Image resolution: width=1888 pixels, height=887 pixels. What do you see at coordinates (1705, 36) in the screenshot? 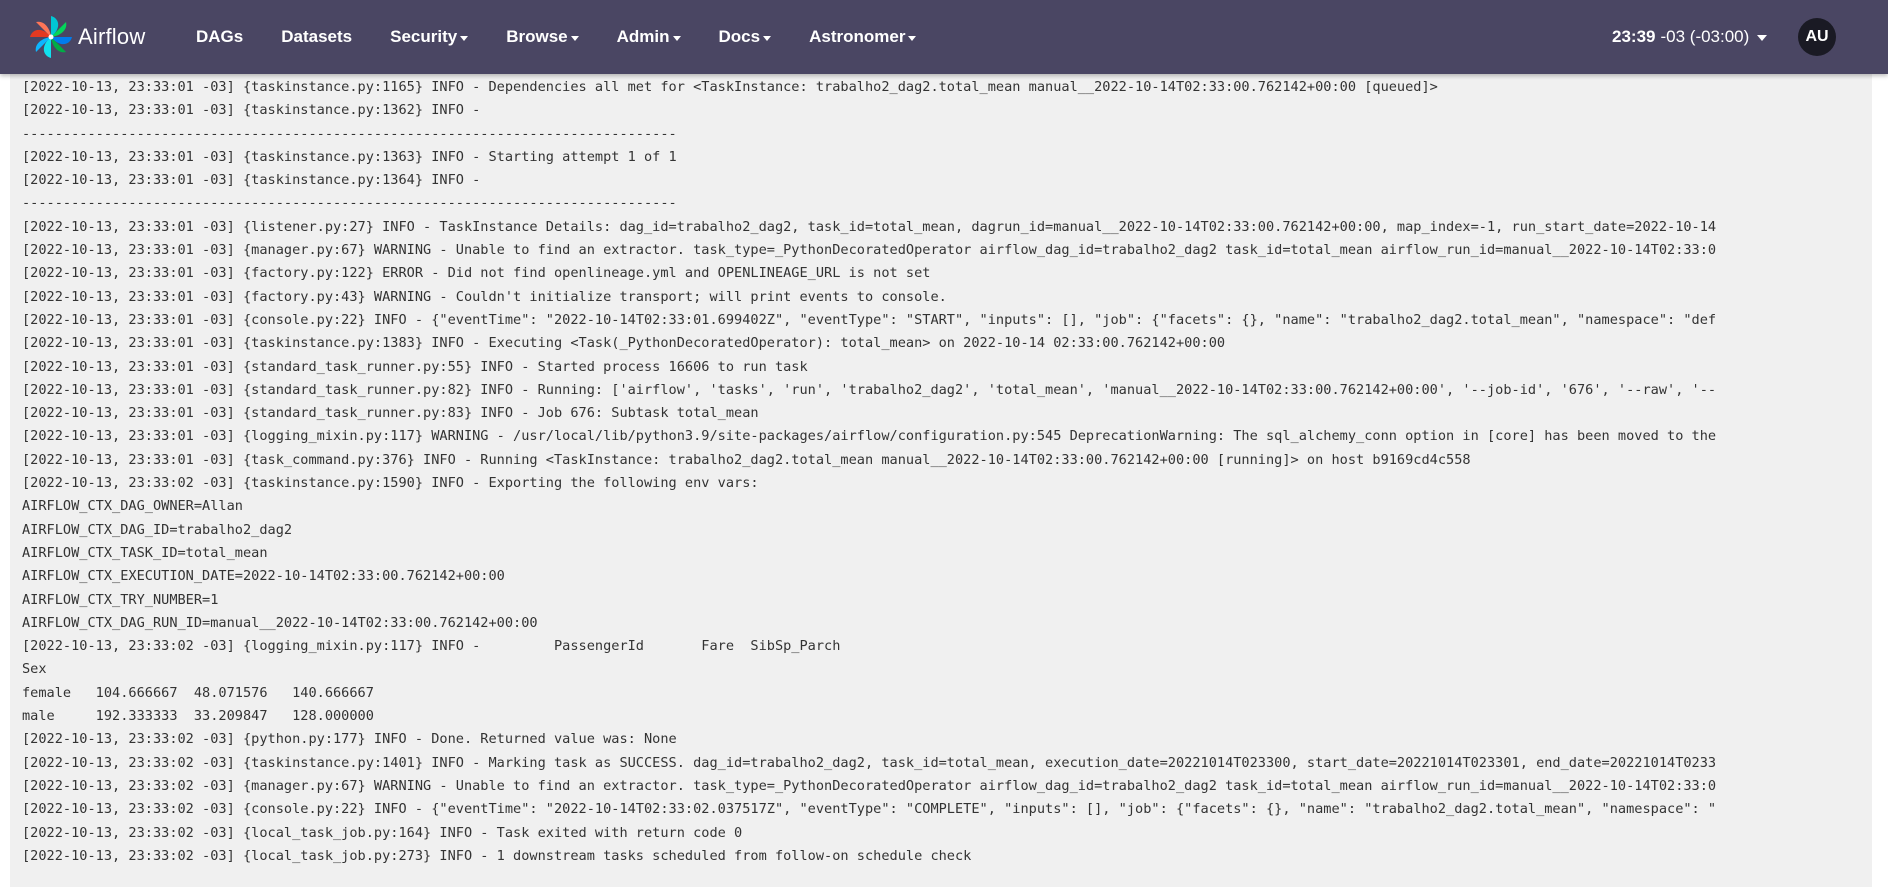
I see `clock-zone: -03 (-03:00)` at bounding box center [1705, 36].